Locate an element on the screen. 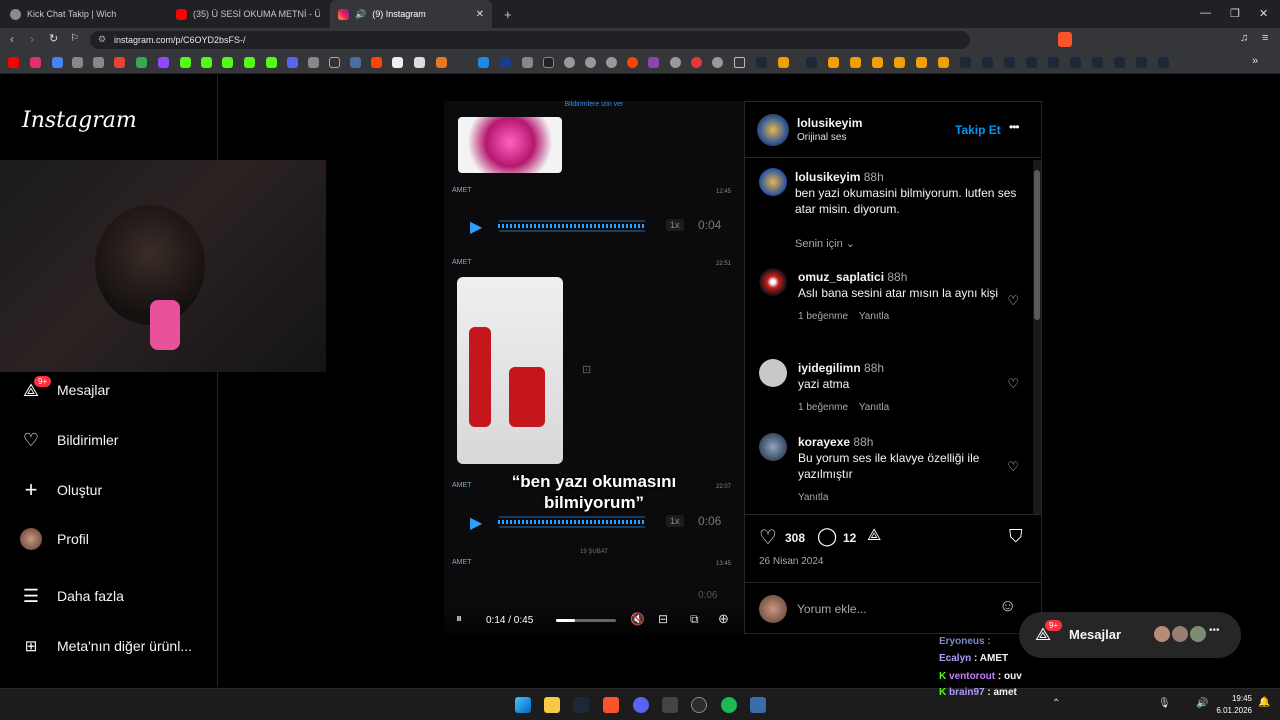 The height and width of the screenshot is (720, 1280). play-icon: ▶ is located at coordinates (476, 227).